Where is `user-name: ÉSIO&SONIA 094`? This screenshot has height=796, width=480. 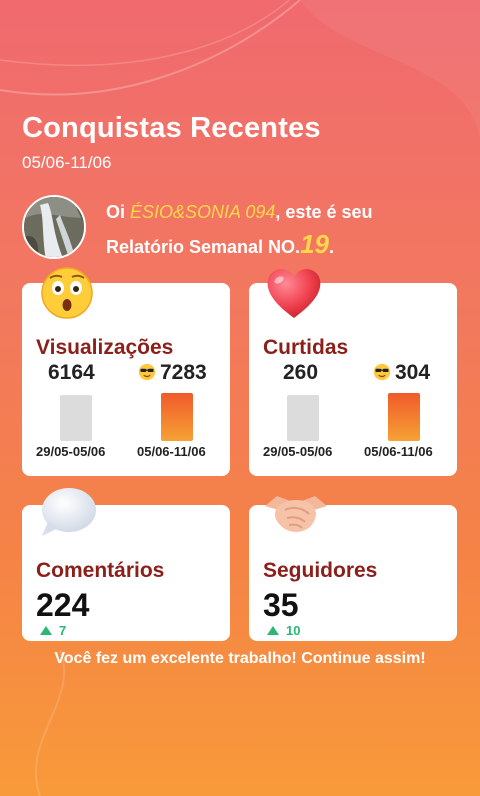
user-name: ÉSIO&SONIA 094 is located at coordinates (203, 212).